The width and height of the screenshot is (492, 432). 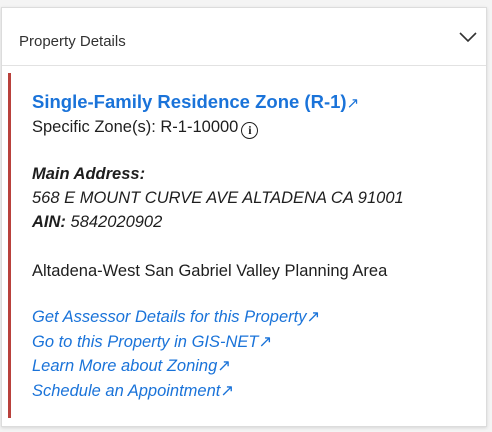 I want to click on panel-title: Property Details, so click(x=72, y=41).